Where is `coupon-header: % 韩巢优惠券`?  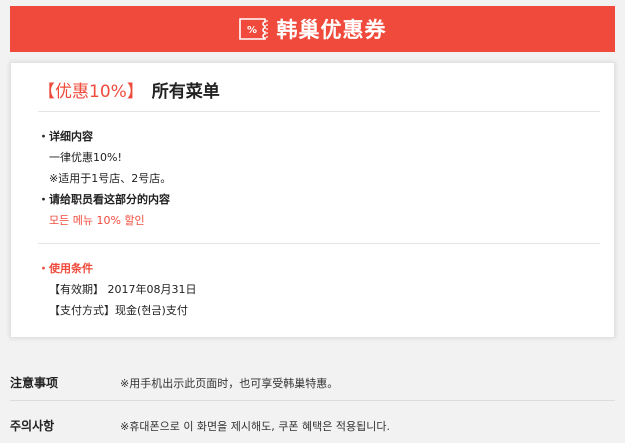 coupon-header: % 韩巢优惠券 is located at coordinates (312, 29).